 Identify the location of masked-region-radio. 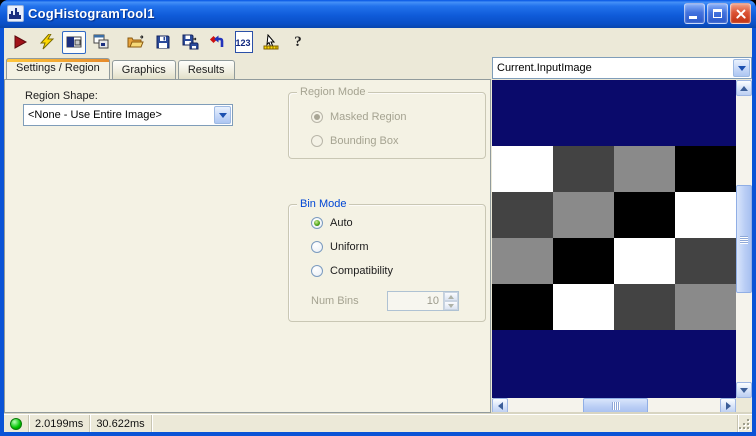
(317, 117).